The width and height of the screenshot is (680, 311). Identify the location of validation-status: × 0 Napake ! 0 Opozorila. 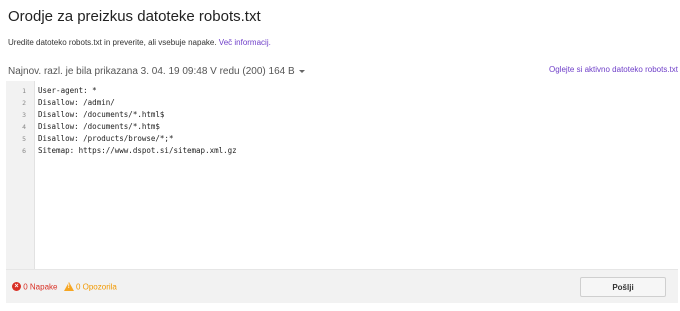
(64, 287).